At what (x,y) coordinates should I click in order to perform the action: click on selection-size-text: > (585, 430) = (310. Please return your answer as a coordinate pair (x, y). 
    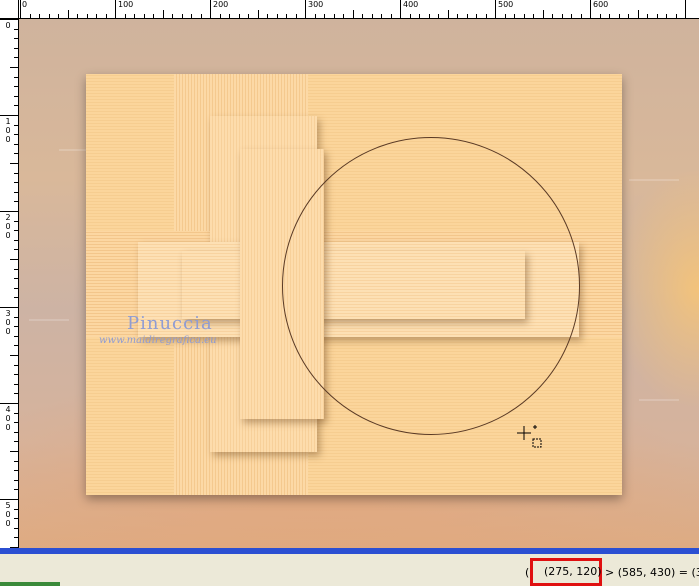
    Looking at the image, I should click on (652, 572).